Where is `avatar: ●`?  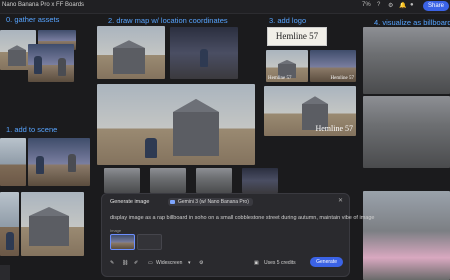 avatar: ● is located at coordinates (412, 5).